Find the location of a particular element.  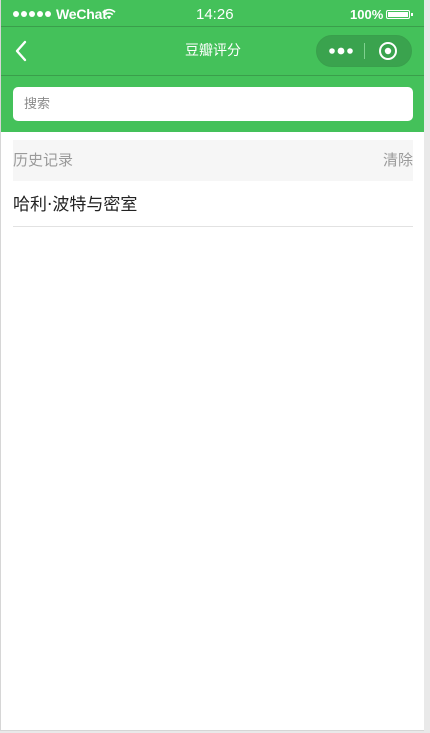

battery-icon is located at coordinates (399, 14).